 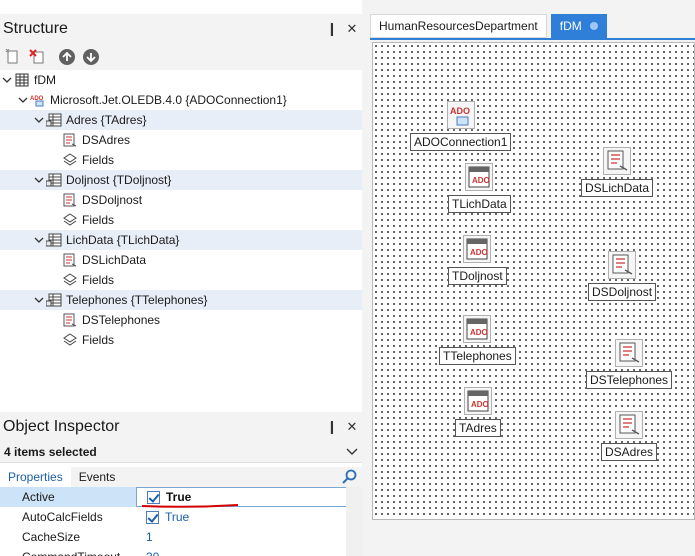 What do you see at coordinates (97, 477) in the screenshot?
I see `tab-events: Events` at bounding box center [97, 477].